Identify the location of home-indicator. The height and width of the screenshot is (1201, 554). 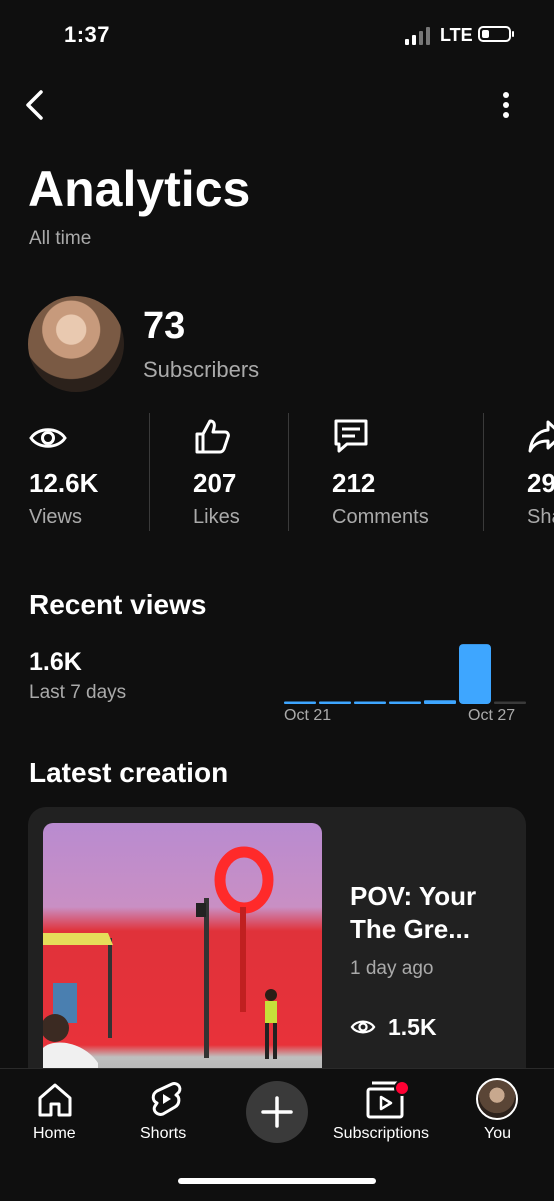
(277, 1181).